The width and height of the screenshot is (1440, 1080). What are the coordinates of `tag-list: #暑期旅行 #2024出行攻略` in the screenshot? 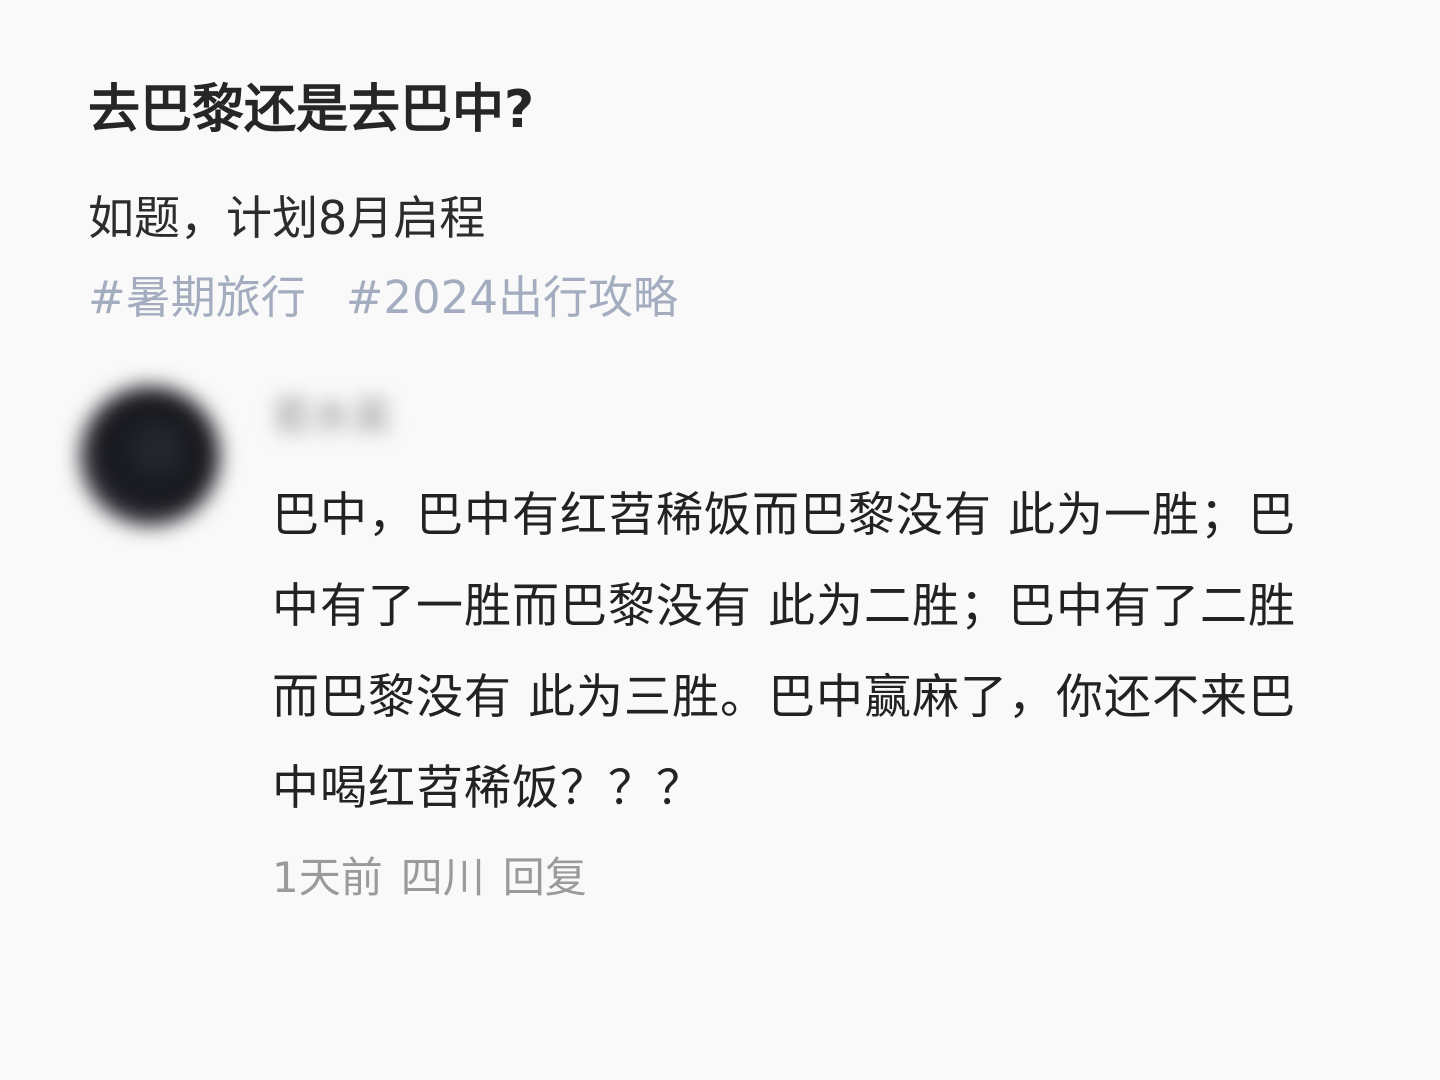 It's located at (728, 298).